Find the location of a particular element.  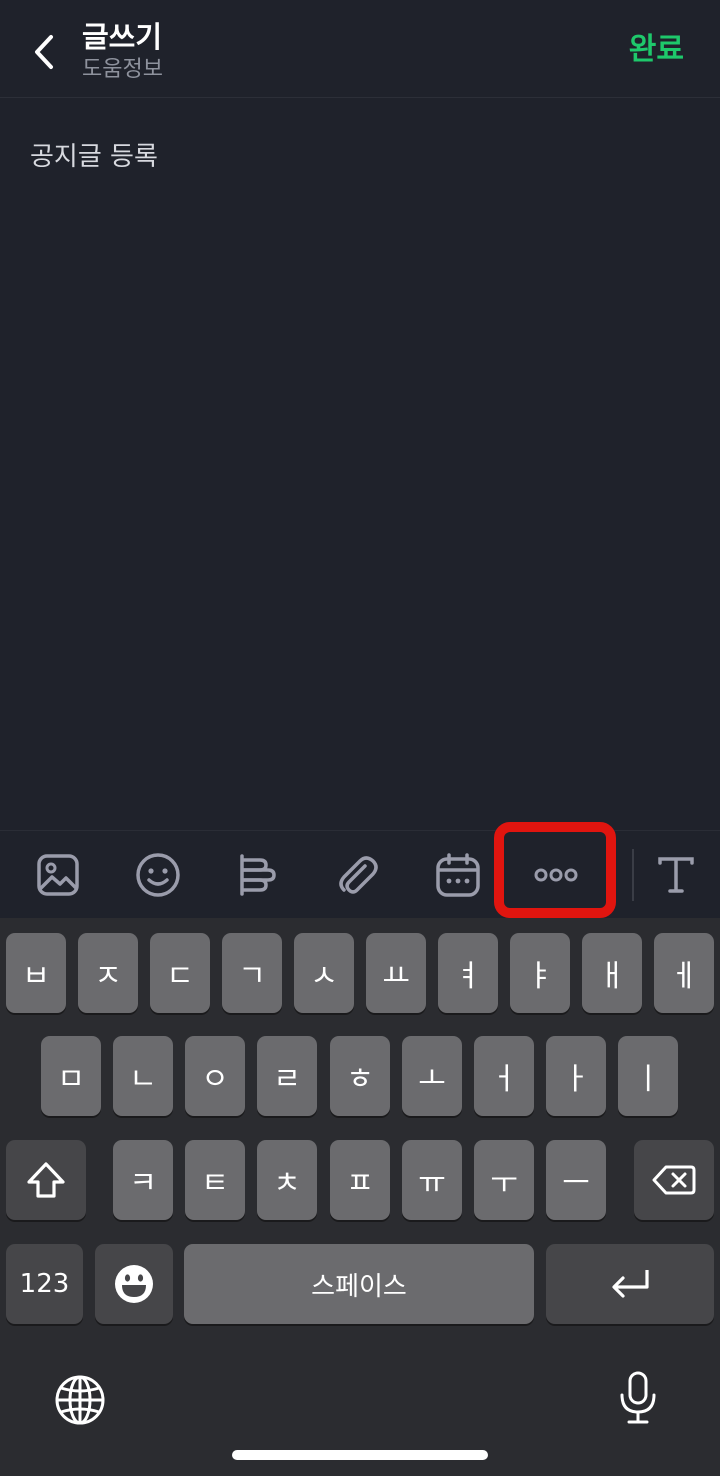

align-button is located at coordinates (258, 875).